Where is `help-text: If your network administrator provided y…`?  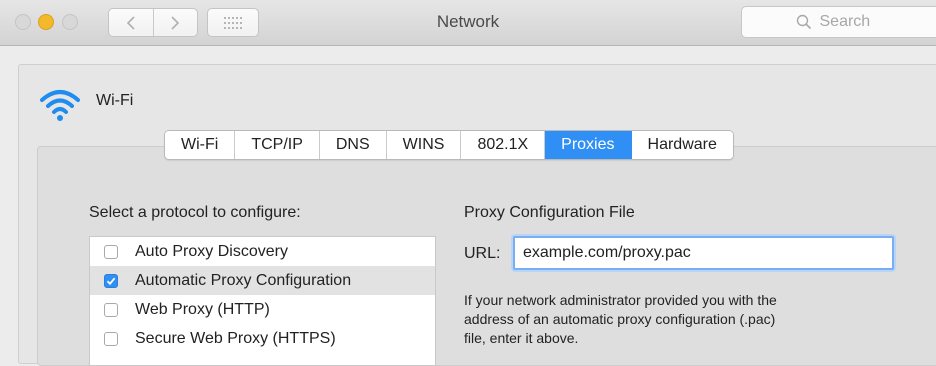
help-text: If your network administrator provided y… is located at coordinates (674, 319).